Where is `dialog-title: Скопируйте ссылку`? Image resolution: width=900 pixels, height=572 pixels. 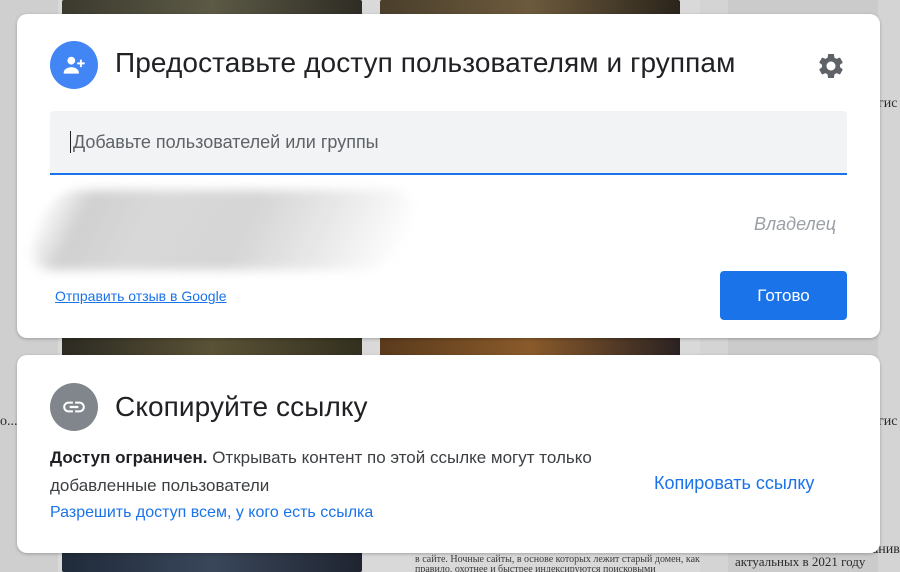
dialog-title: Скопируйте ссылку is located at coordinates (241, 406).